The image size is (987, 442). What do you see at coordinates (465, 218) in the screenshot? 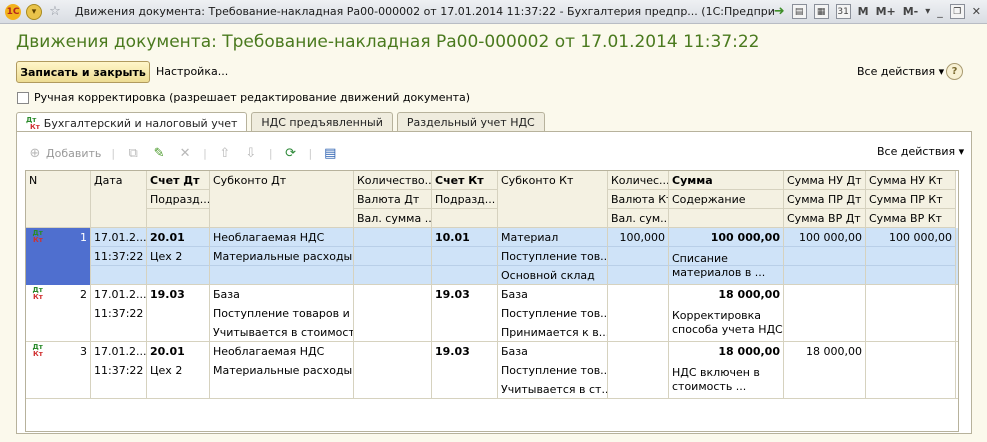
I see `column-header-credit-account` at bounding box center [465, 218].